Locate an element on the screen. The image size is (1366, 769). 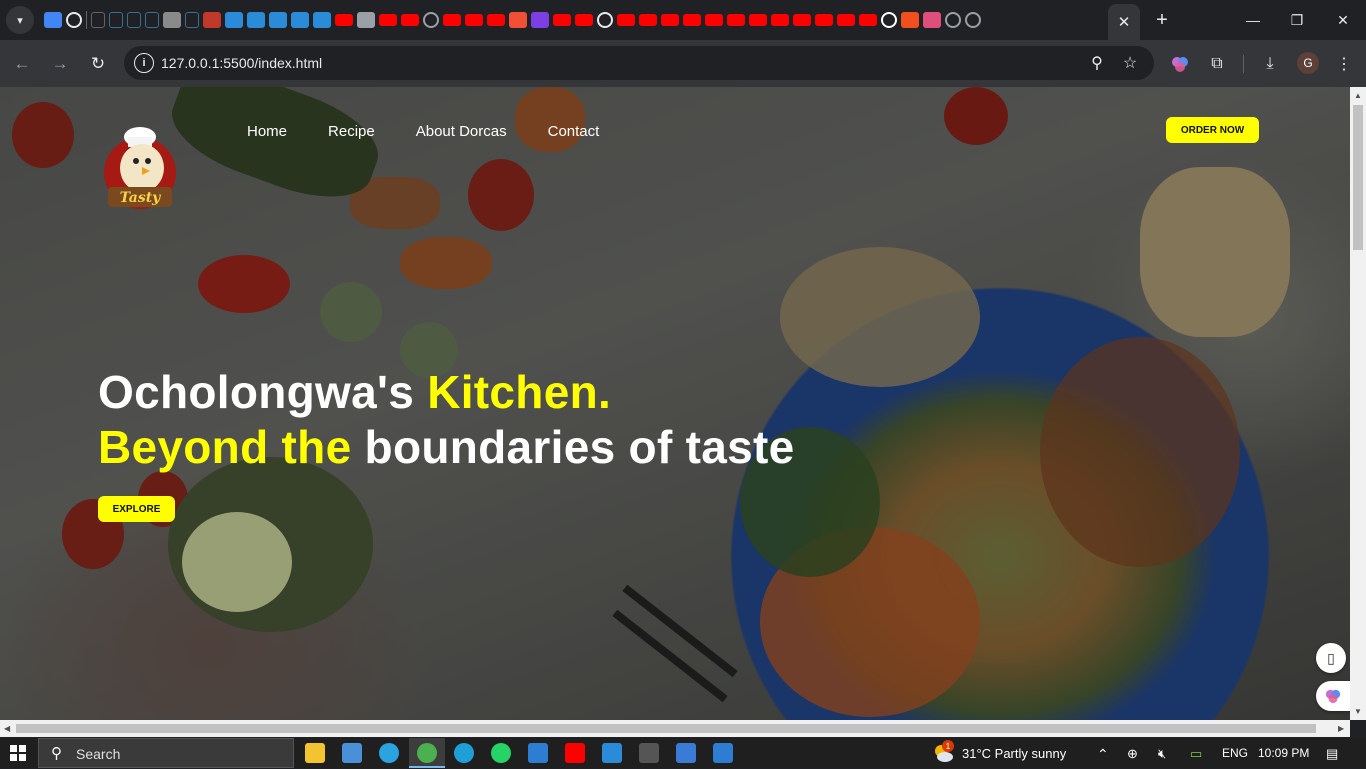
windows-start-icon is located at coordinates (18, 753).